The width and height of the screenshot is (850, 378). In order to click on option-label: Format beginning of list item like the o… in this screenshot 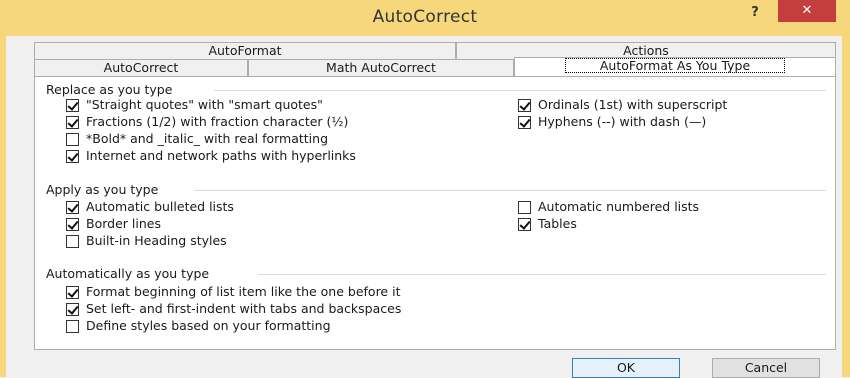, I will do `click(243, 291)`.